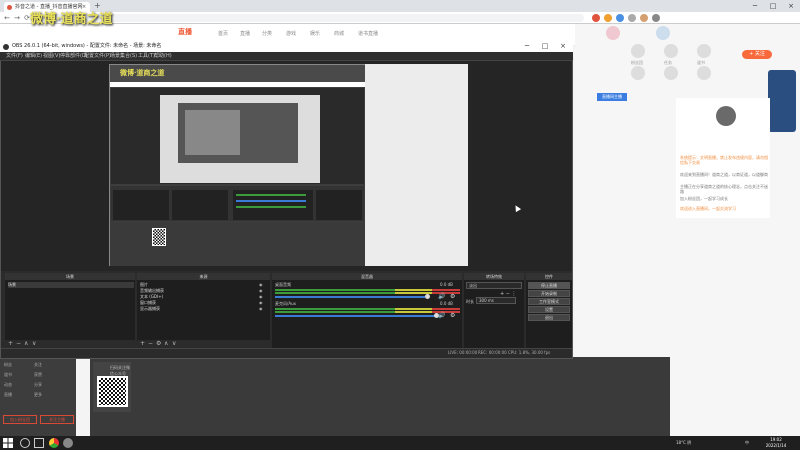  What do you see at coordinates (54, 443) in the screenshot?
I see `chrome-icon` at bounding box center [54, 443].